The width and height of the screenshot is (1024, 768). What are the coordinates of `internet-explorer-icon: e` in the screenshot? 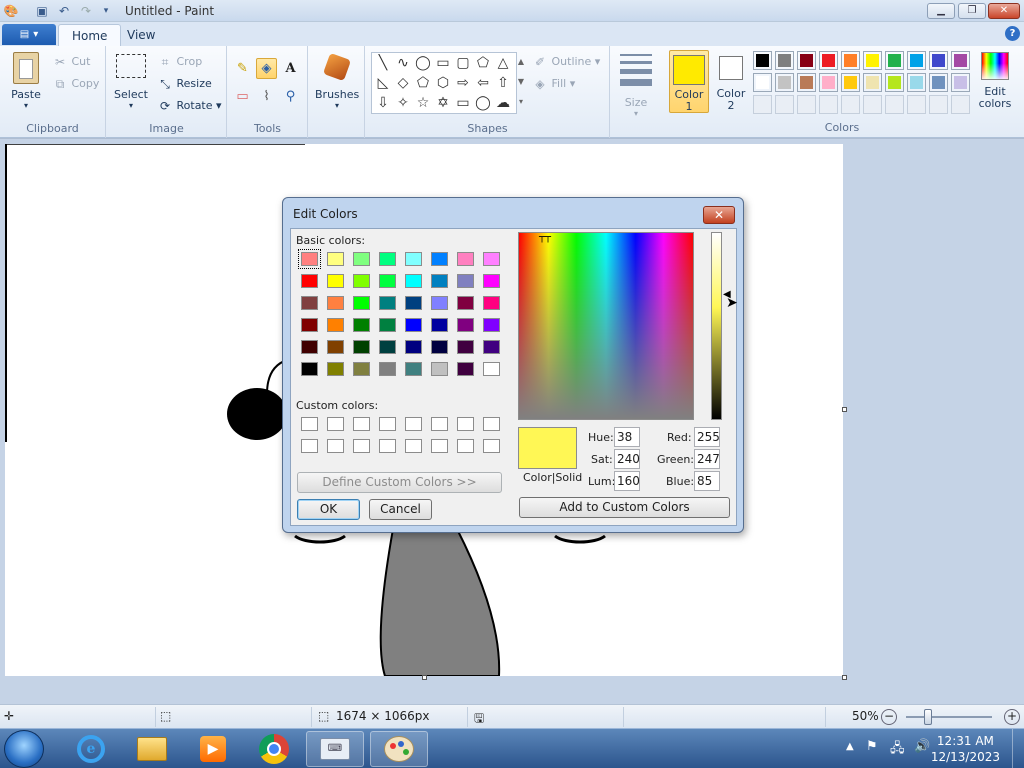 It's located at (91, 749).